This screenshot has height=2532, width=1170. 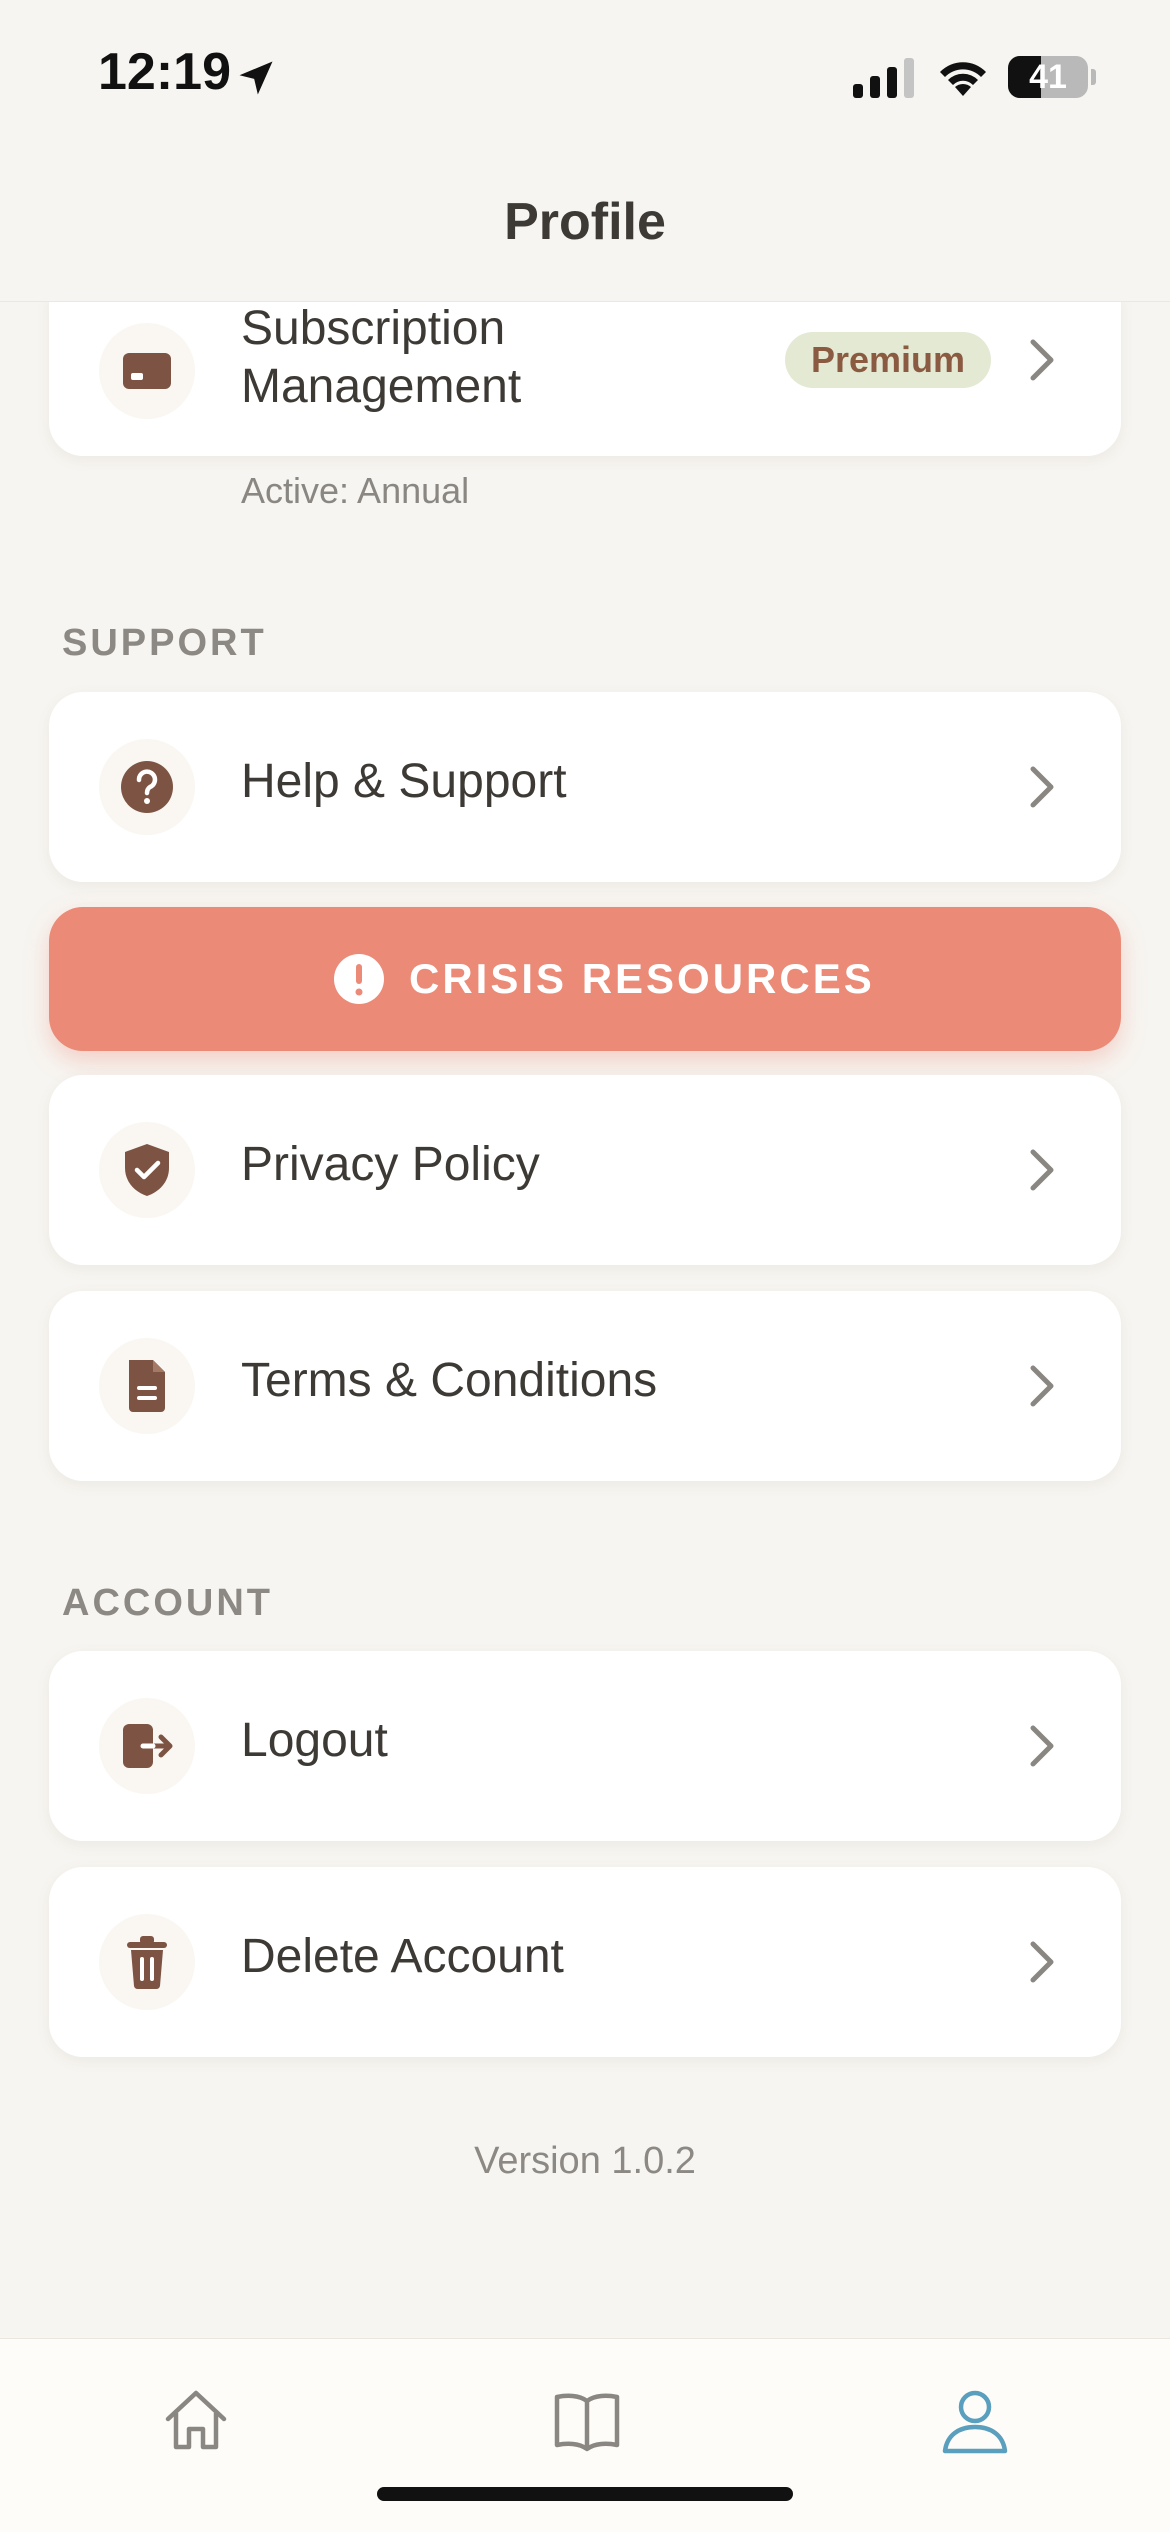 I want to click on terms-conditions-label: Terms & Conditions, so click(x=449, y=1380).